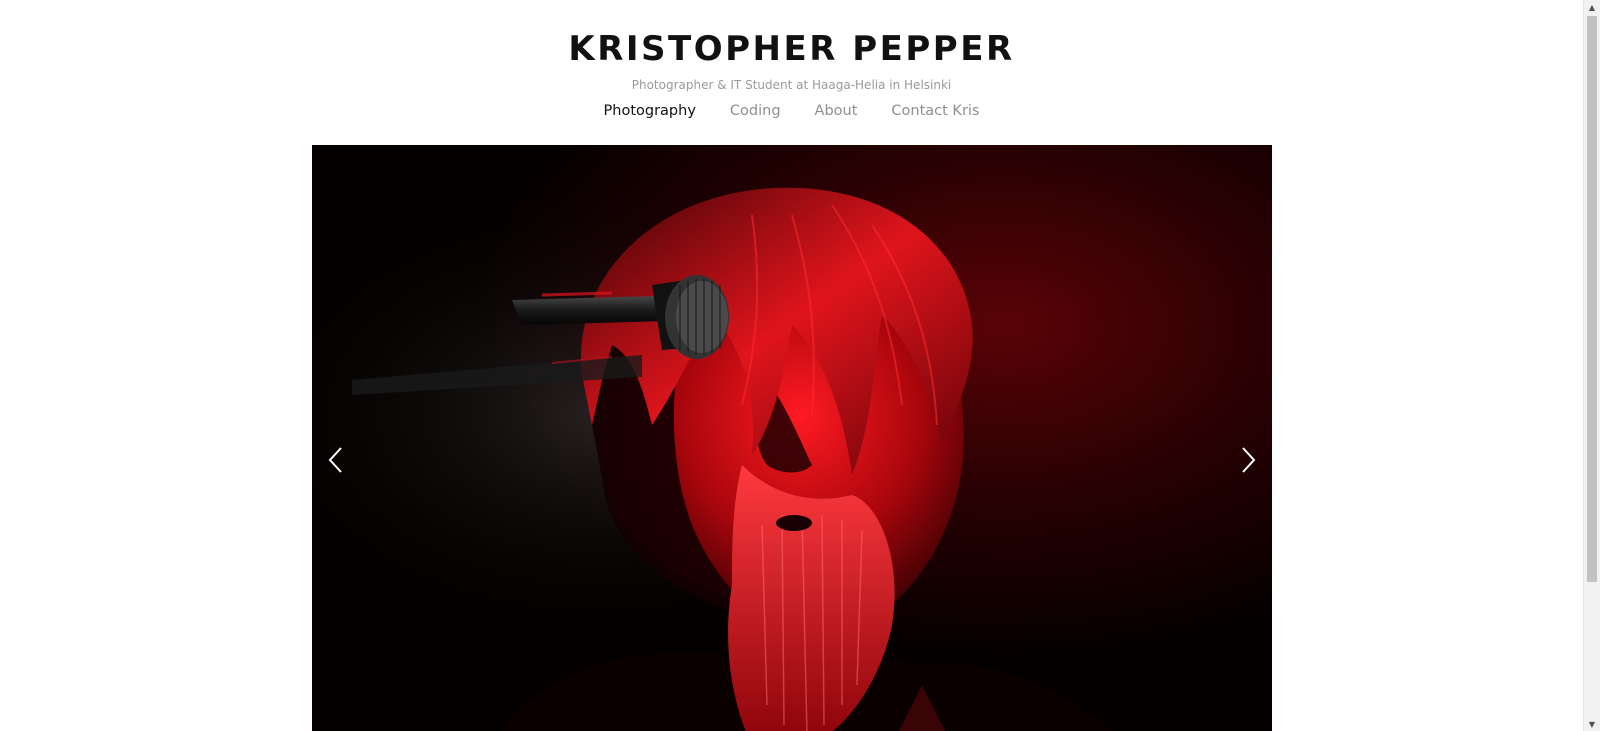 Image resolution: width=1600 pixels, height=731 pixels. What do you see at coordinates (1592, 7) in the screenshot?
I see `scroll-up-arrow-icon: ▲` at bounding box center [1592, 7].